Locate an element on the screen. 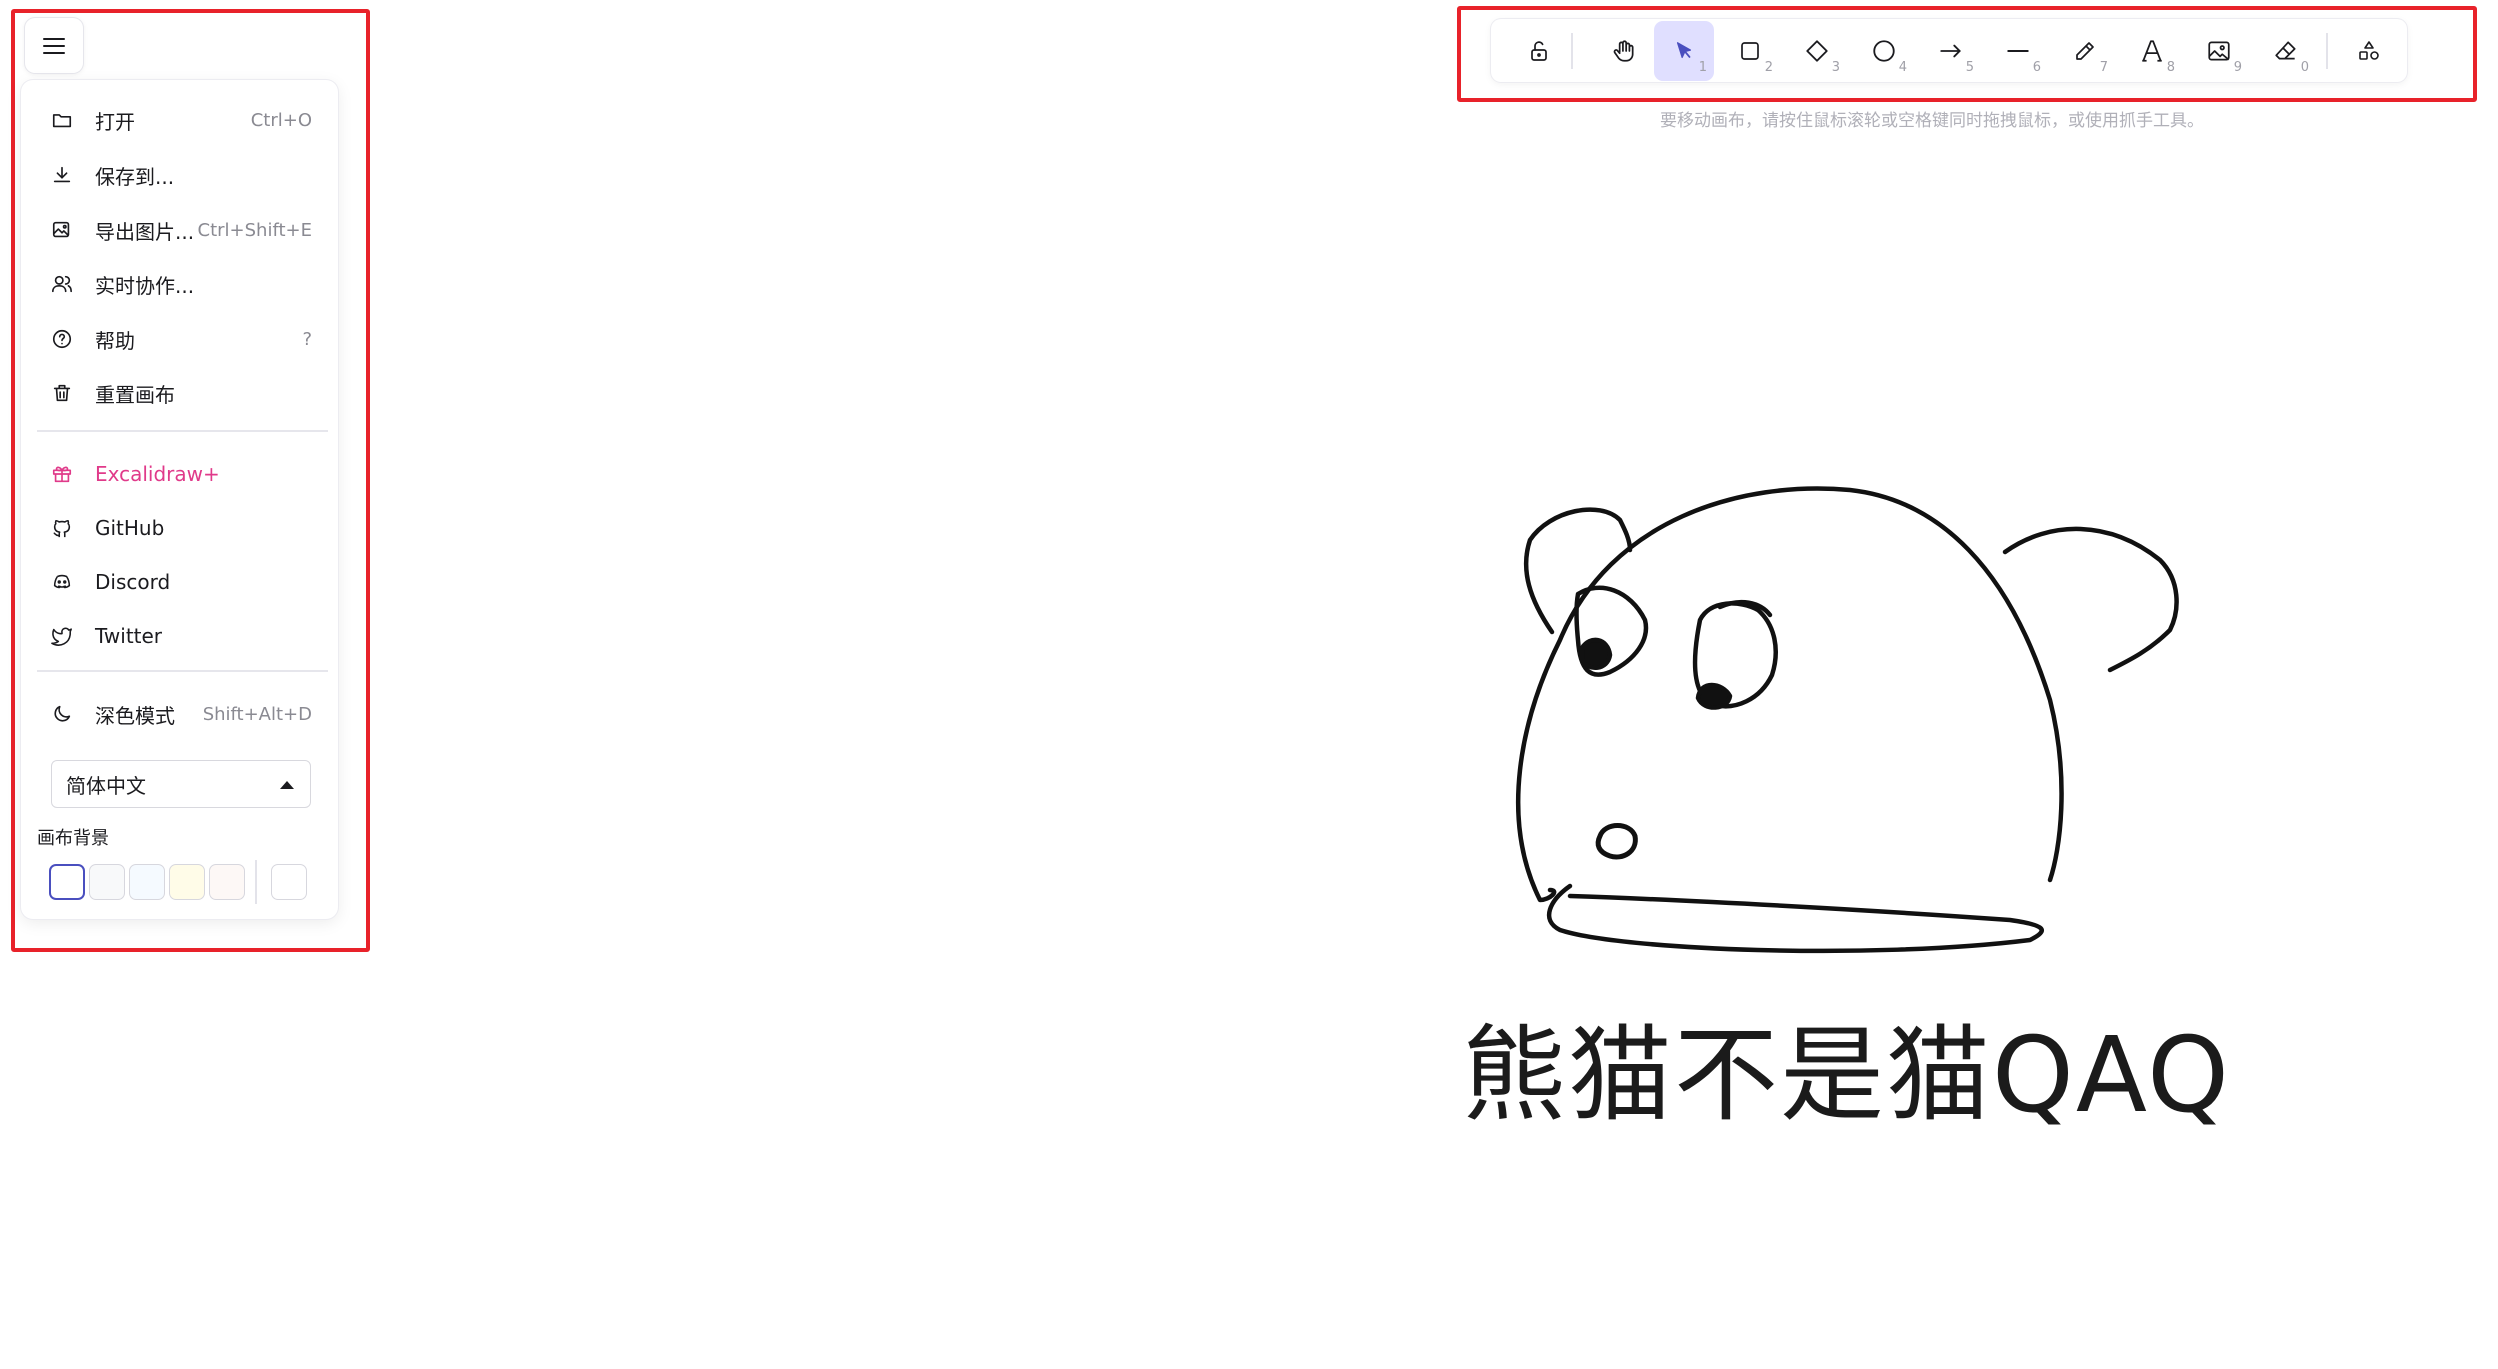 This screenshot has width=2498, height=1369. pencil-icon is located at coordinates (2085, 51).